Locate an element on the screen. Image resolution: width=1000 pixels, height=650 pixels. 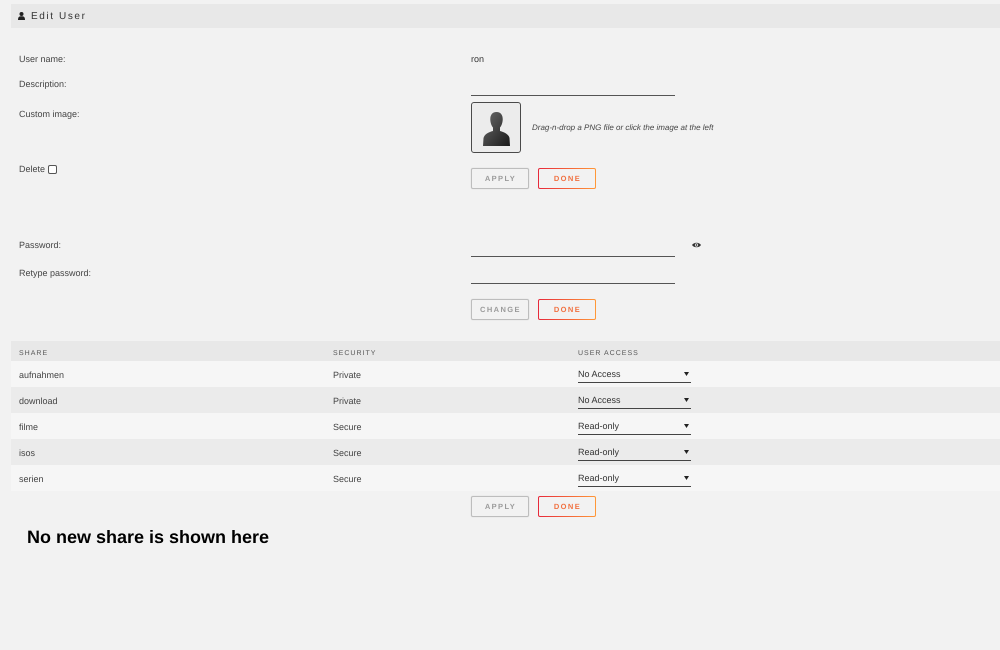
note-text: No new share is shown here is located at coordinates (148, 537).